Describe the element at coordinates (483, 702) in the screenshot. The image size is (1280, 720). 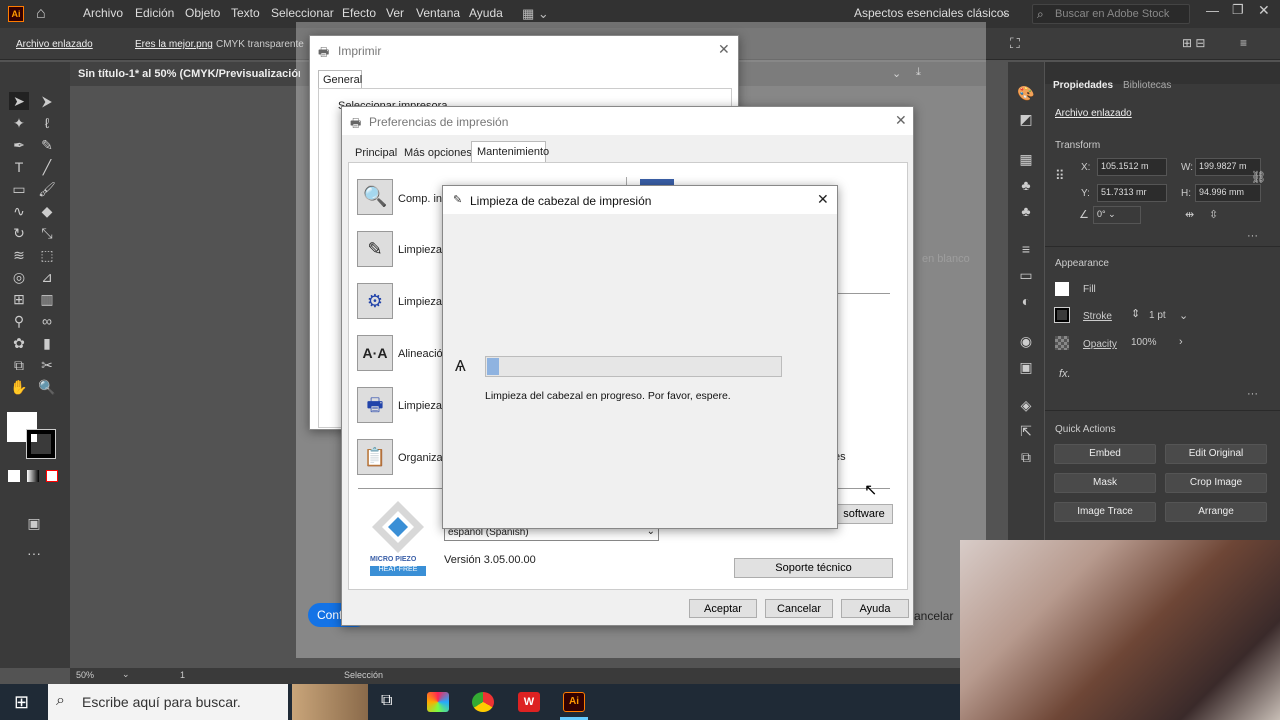
I see `chrome-icon` at that location.